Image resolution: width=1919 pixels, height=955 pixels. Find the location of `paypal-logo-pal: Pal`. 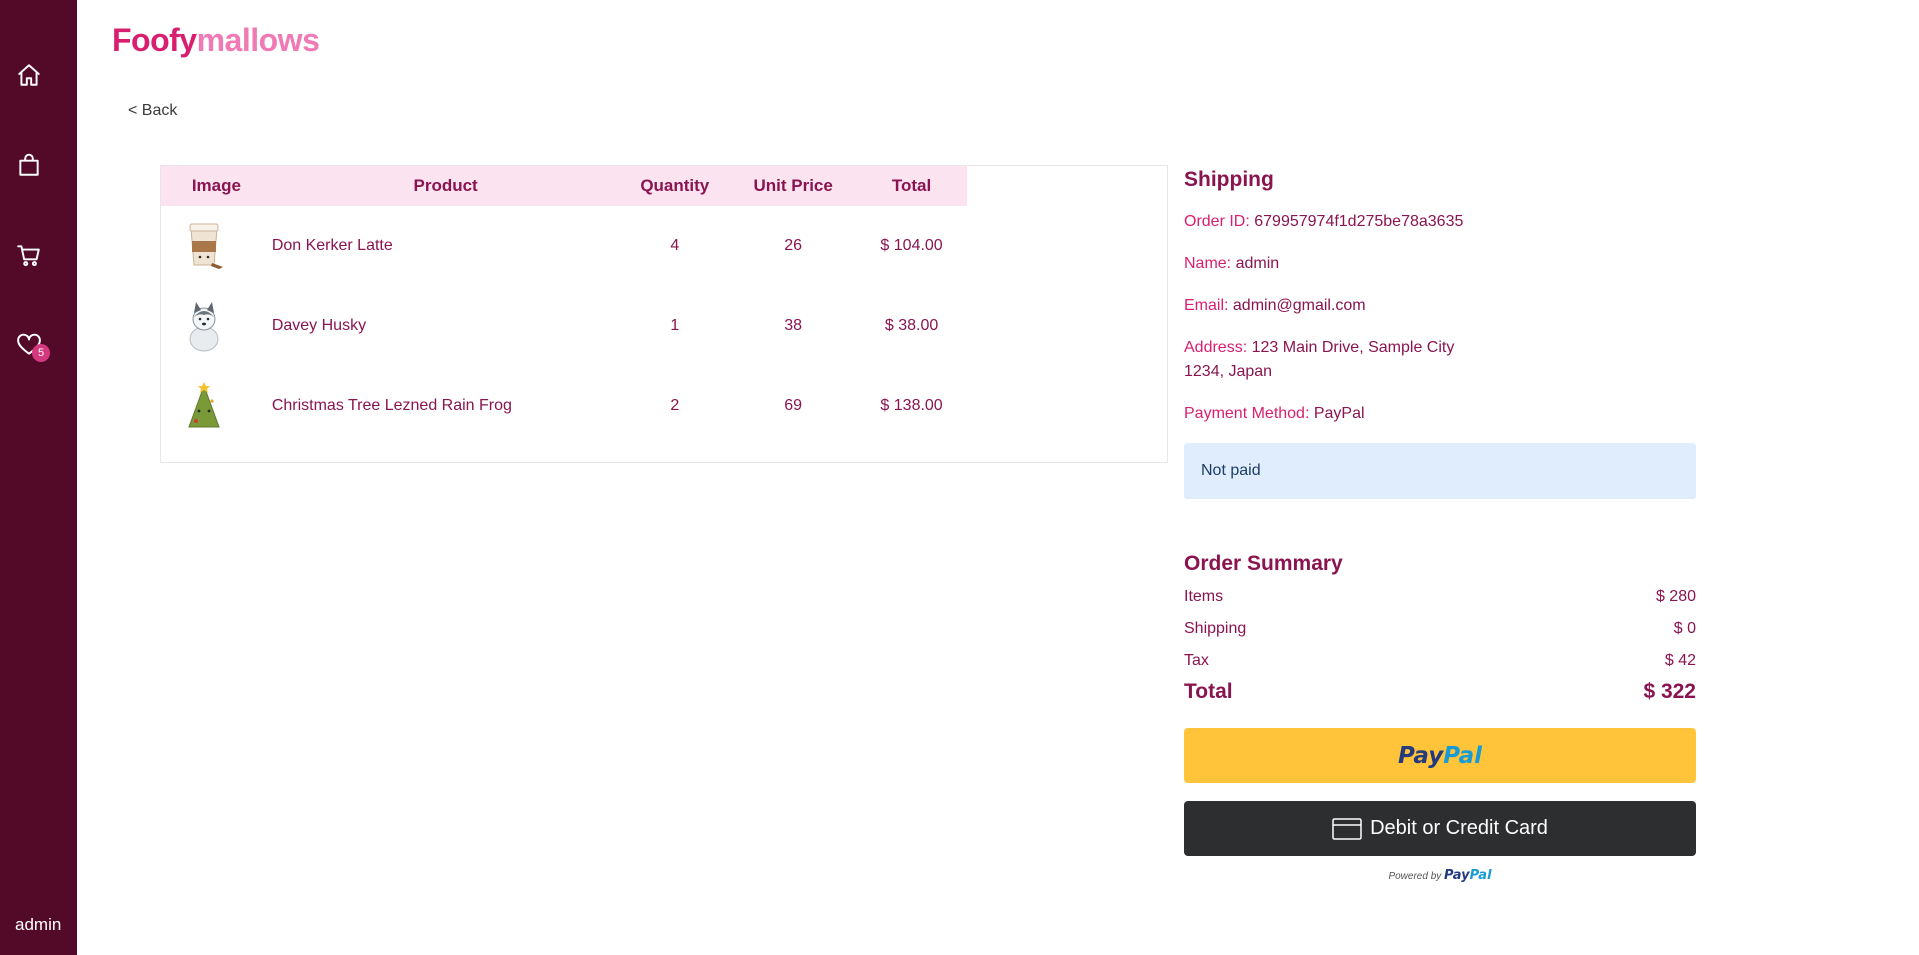

paypal-logo-pal: Pal is located at coordinates (1462, 755).